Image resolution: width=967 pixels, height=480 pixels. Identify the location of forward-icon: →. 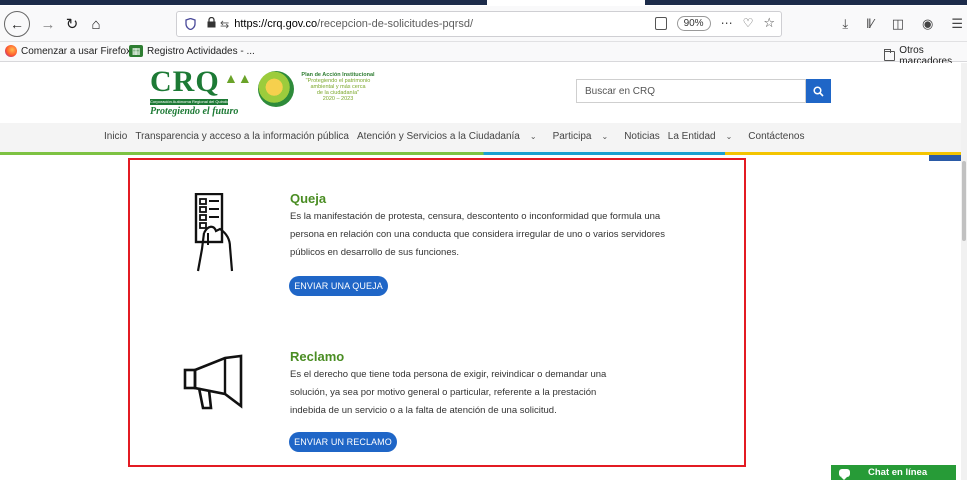
(48, 24).